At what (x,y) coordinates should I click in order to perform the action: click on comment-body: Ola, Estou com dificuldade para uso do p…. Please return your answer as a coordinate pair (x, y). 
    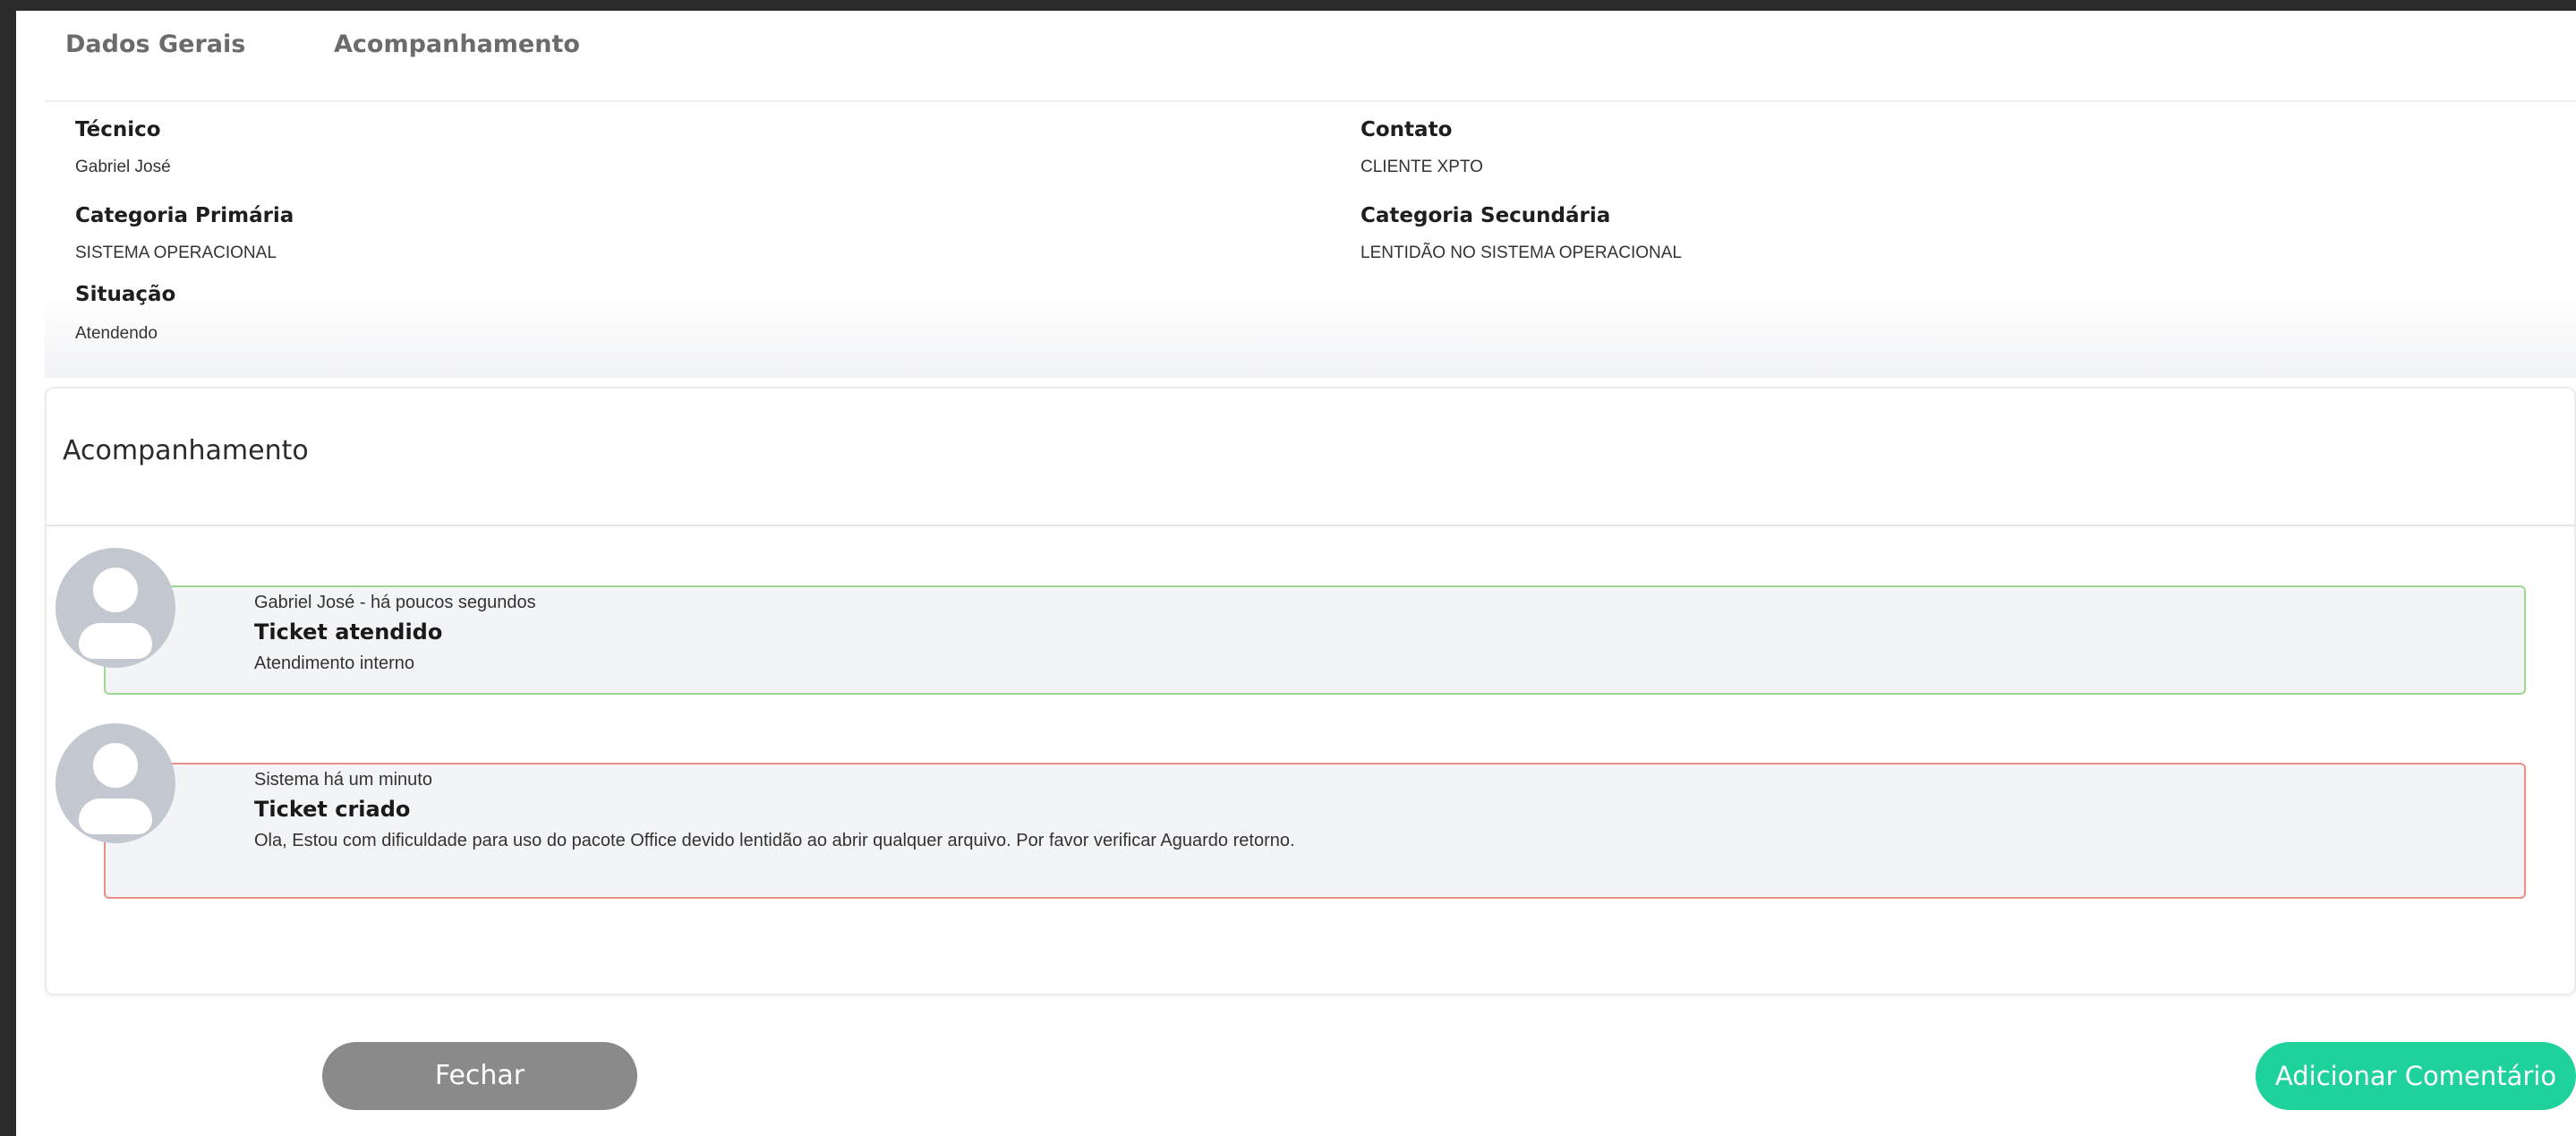
    Looking at the image, I should click on (774, 840).